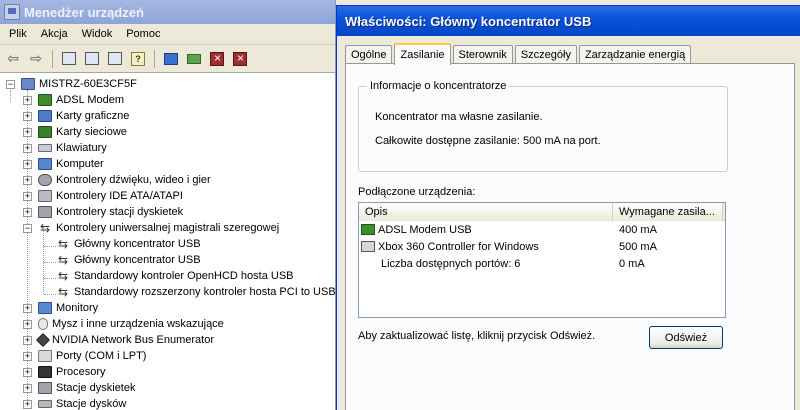 This screenshot has height=410, width=800. Describe the element at coordinates (194, 59) in the screenshot. I see `update-driver-button` at that location.